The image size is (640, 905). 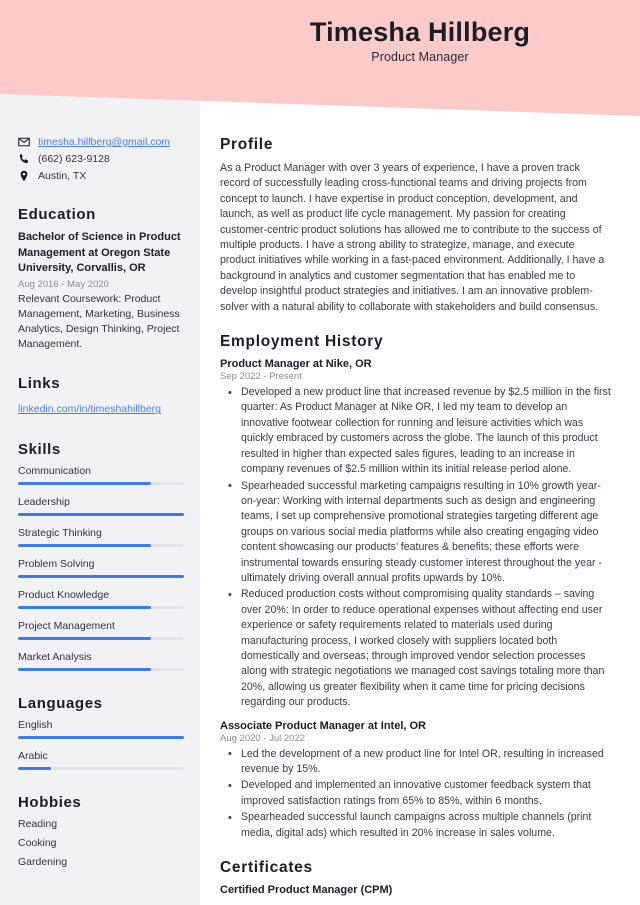 I want to click on job-date: Sep 2022 - Present, so click(x=261, y=377).